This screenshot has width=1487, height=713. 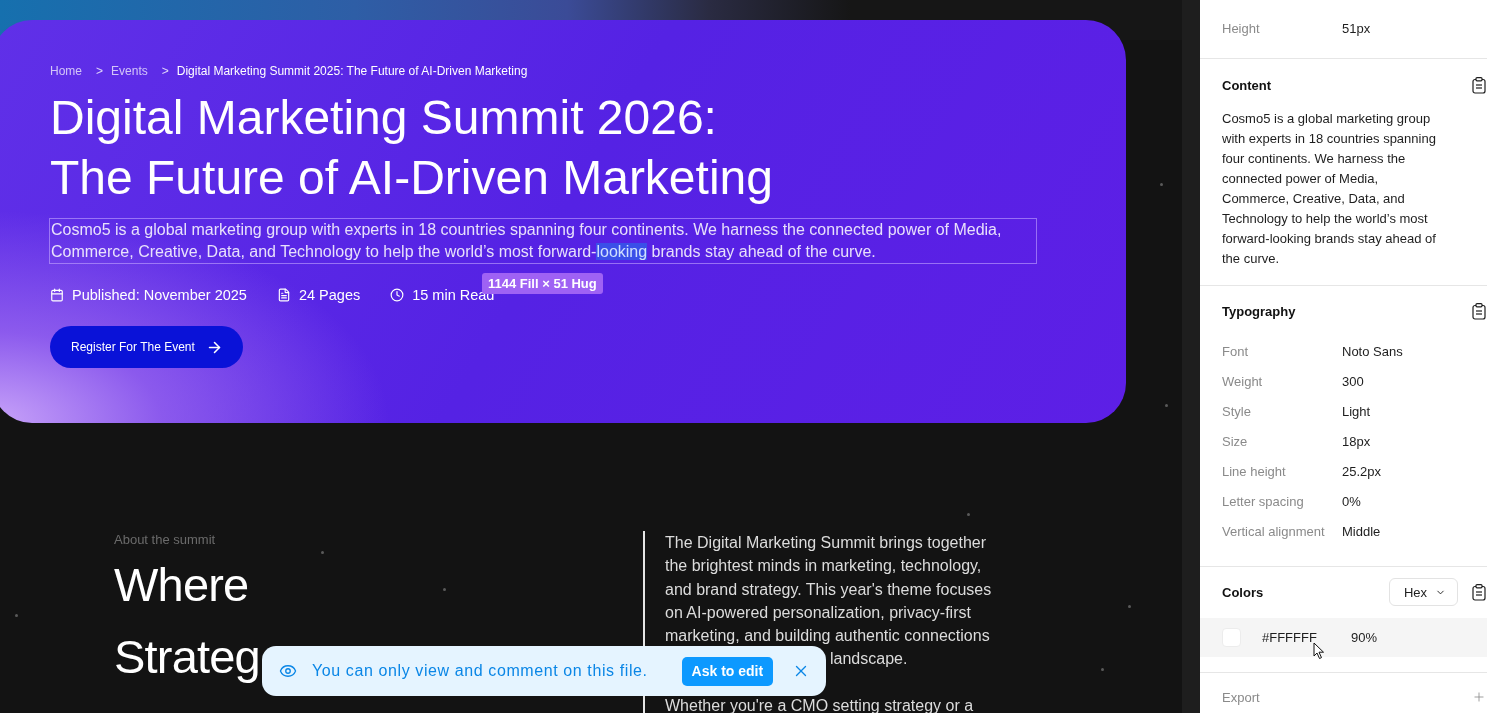 I want to click on color-row: #FFFFFF 90%, so click(x=1343, y=637).